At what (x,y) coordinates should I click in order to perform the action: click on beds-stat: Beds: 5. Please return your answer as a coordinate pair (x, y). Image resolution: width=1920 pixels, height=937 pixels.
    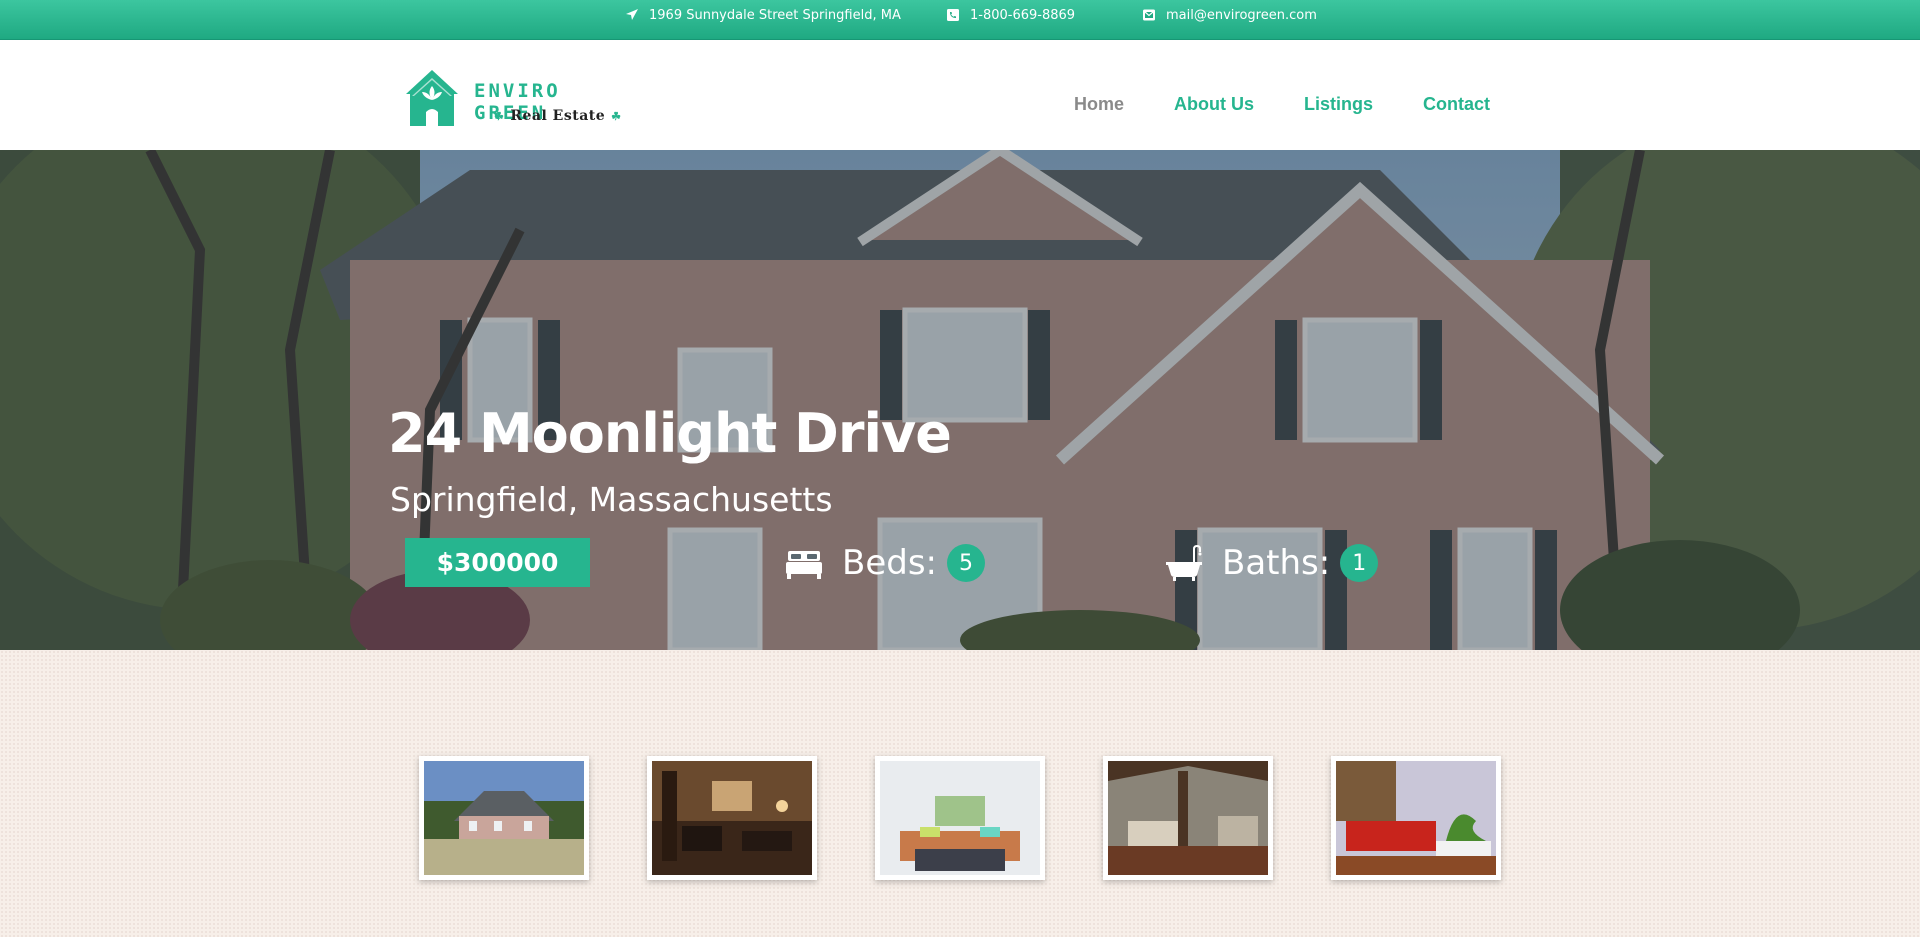
    Looking at the image, I should click on (884, 563).